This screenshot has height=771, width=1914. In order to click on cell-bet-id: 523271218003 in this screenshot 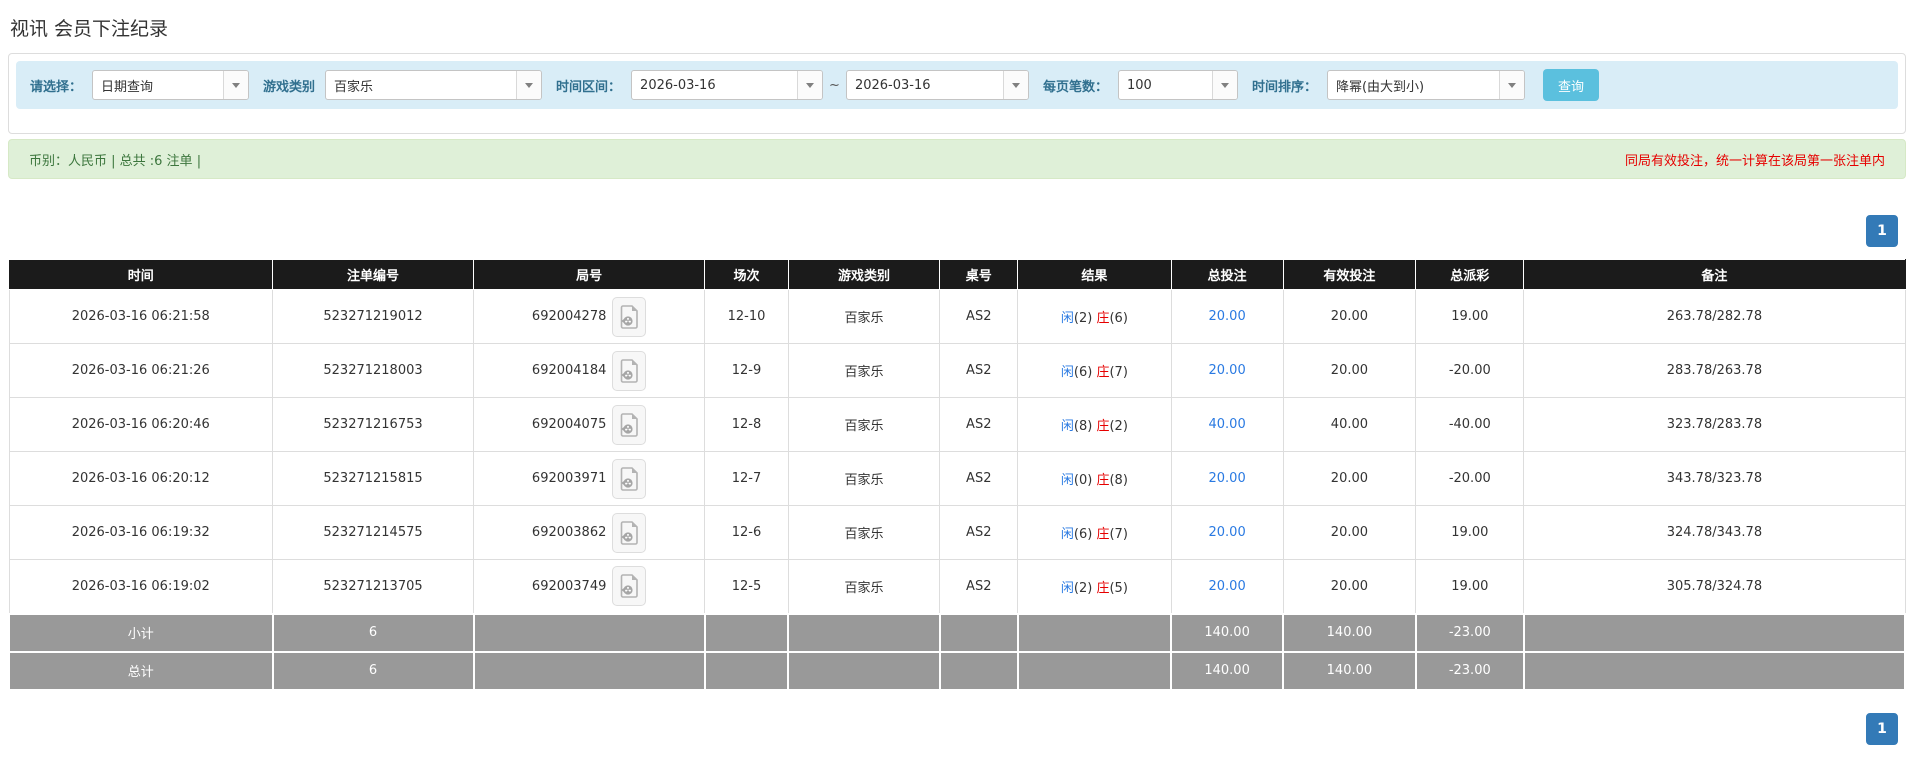, I will do `click(373, 370)`.